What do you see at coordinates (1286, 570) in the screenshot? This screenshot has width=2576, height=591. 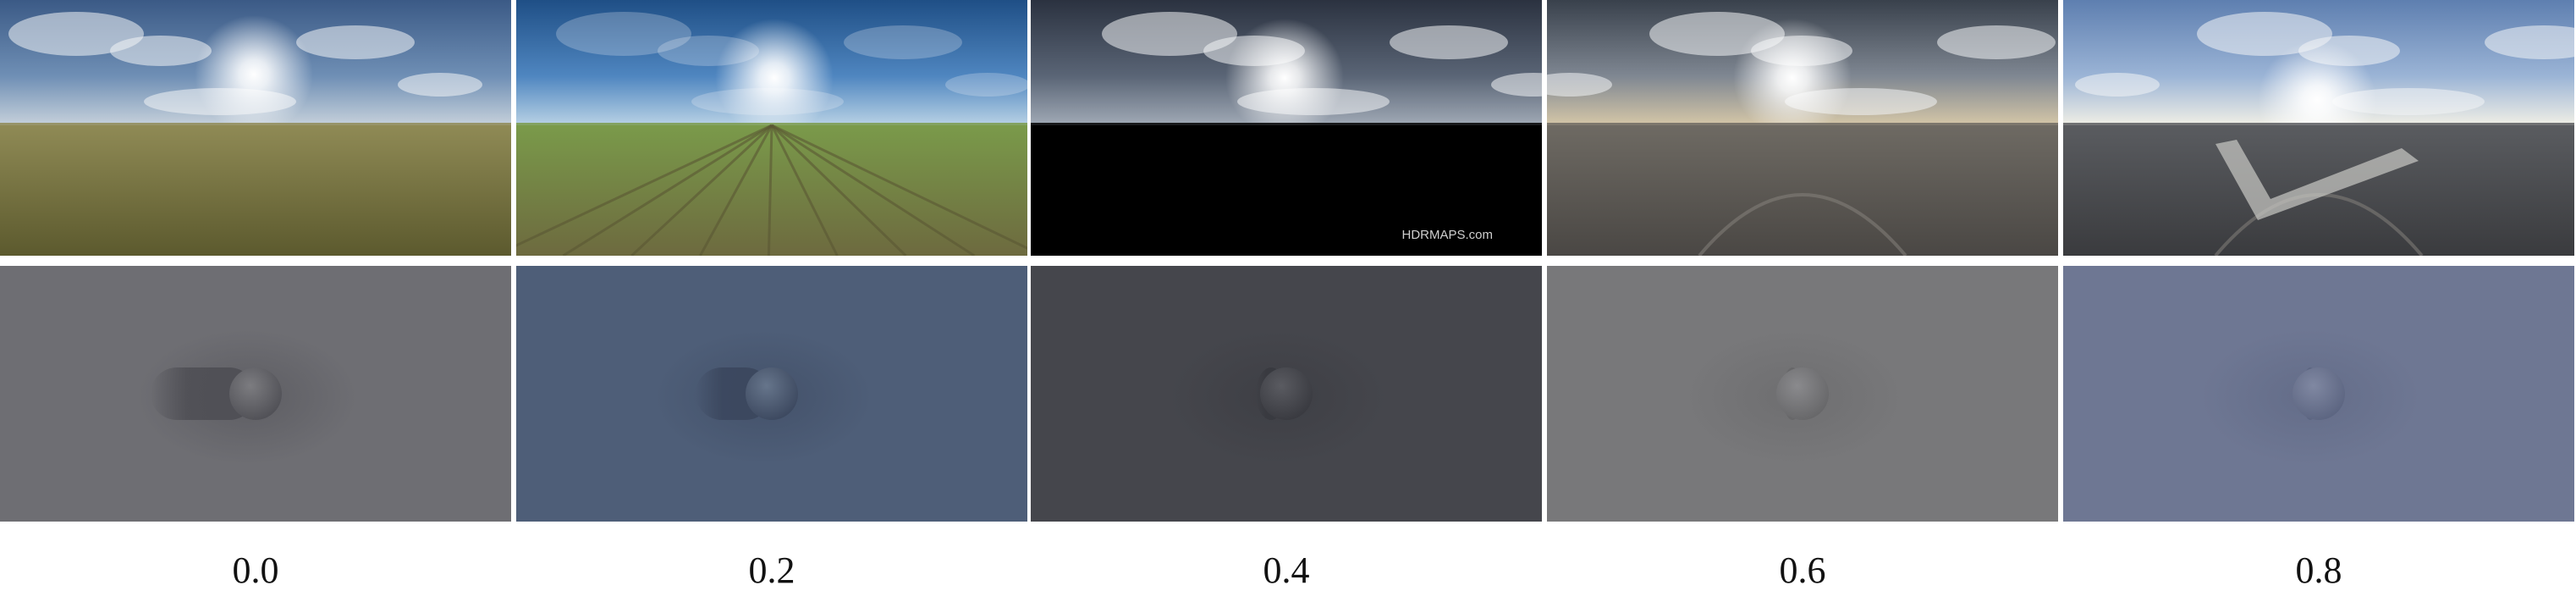 I see `column-label: 0.4` at bounding box center [1286, 570].